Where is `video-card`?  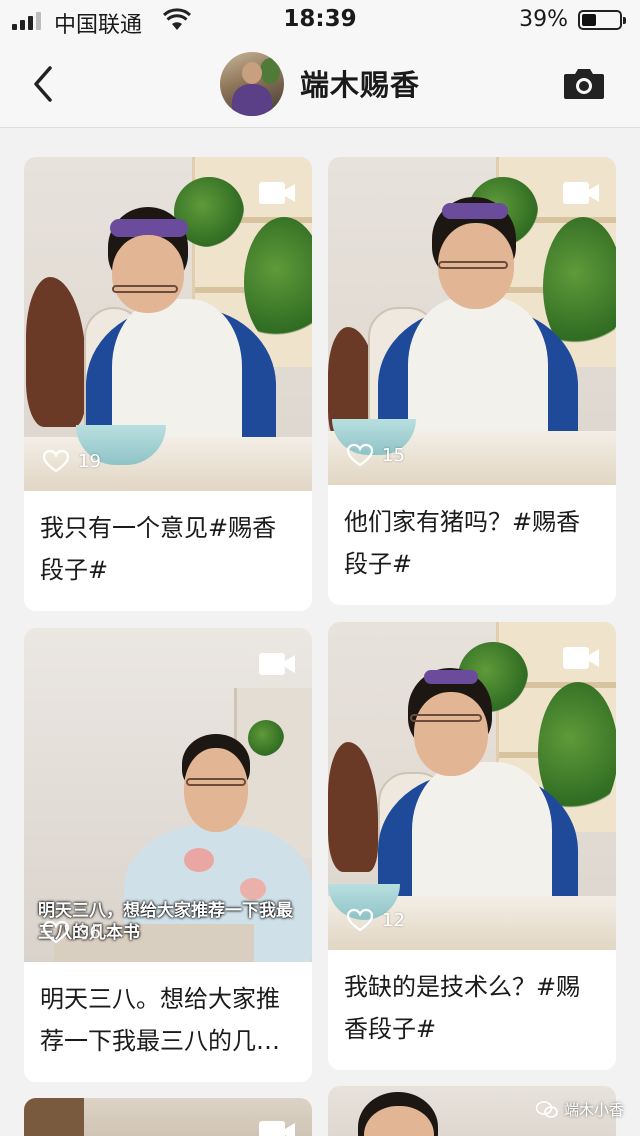 video-card is located at coordinates (168, 1117).